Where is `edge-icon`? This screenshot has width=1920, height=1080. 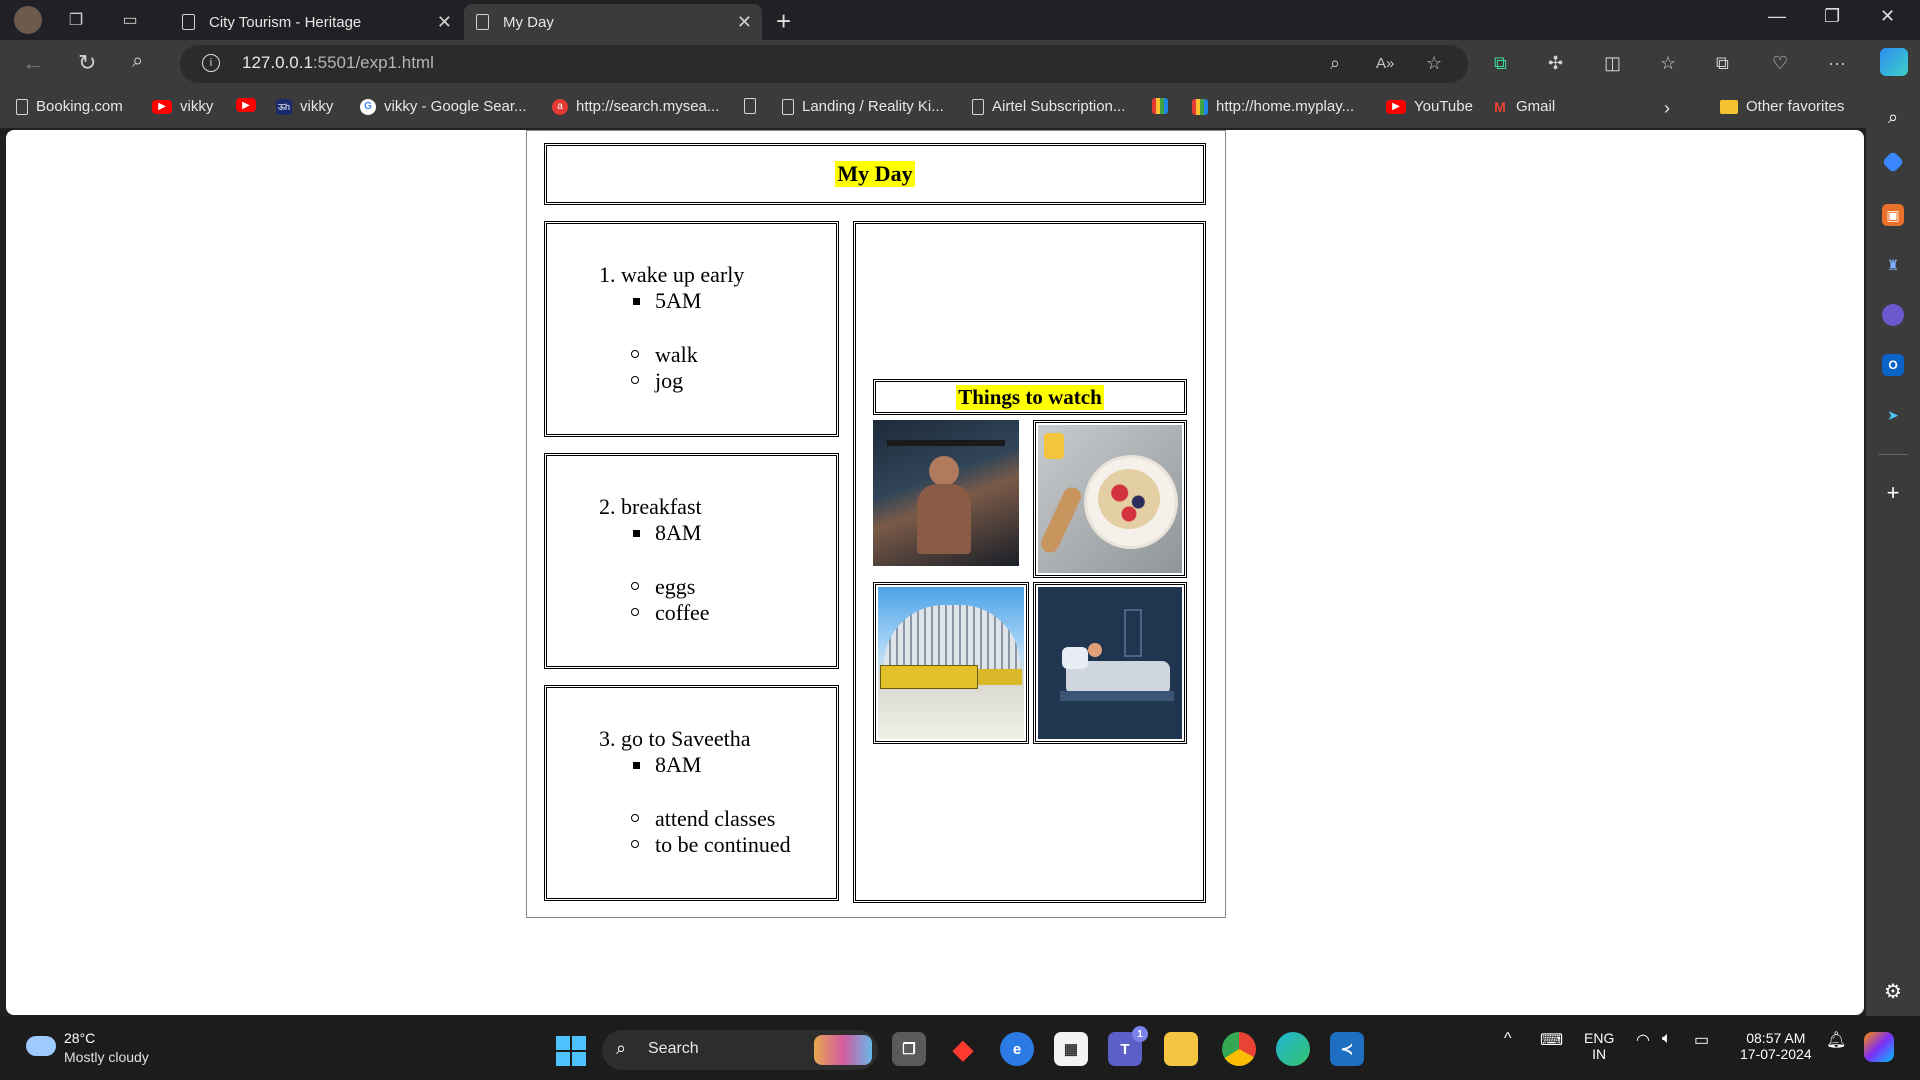 edge-icon is located at coordinates (1293, 1049).